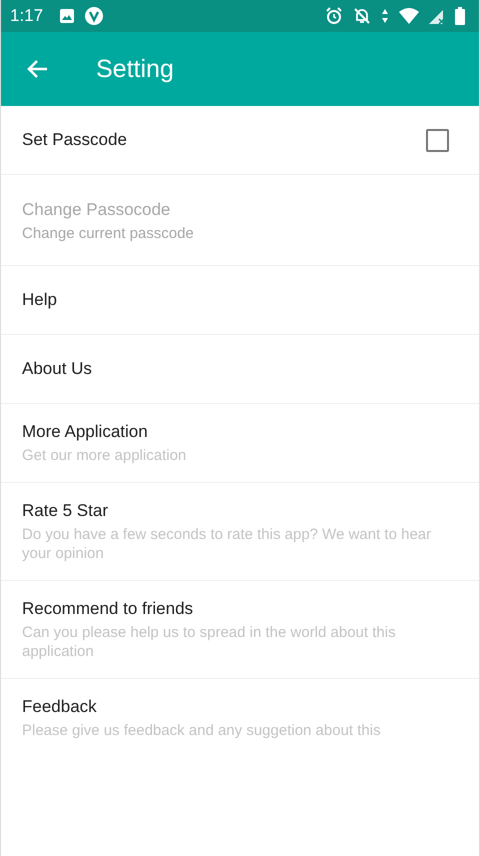  I want to click on signal-icon, so click(437, 16).